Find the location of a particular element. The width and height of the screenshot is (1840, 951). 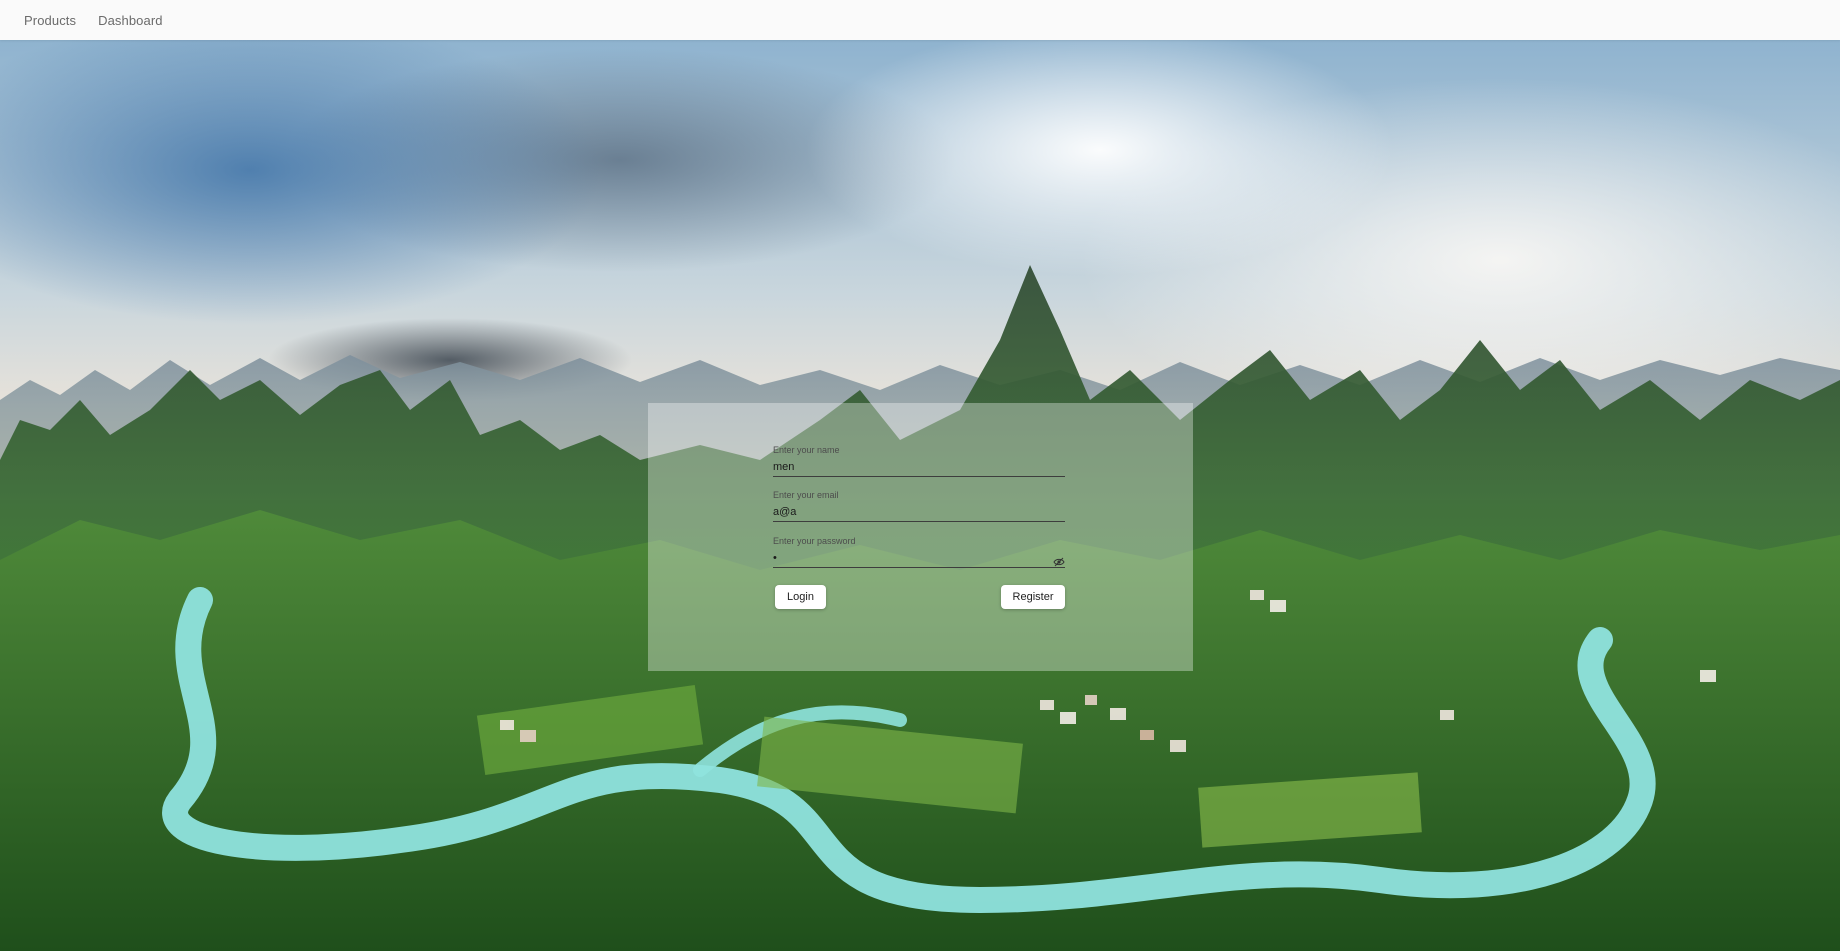

register-button: Register is located at coordinates (1033, 597).